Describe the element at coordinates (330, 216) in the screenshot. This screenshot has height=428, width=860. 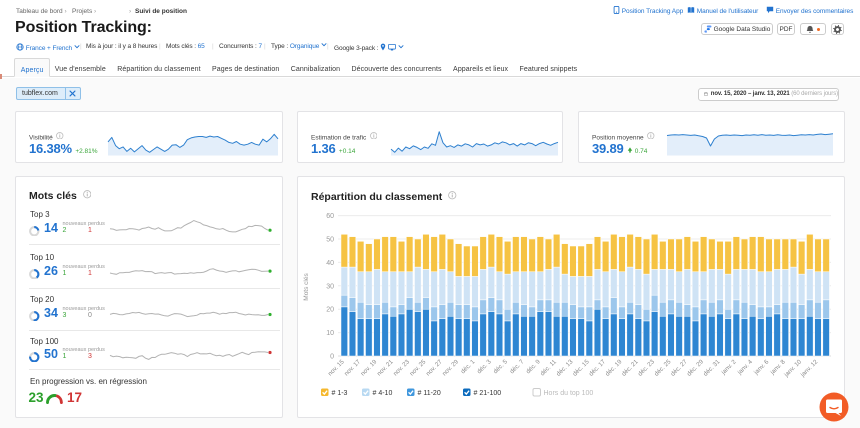
I see `svg-text: 60` at that location.